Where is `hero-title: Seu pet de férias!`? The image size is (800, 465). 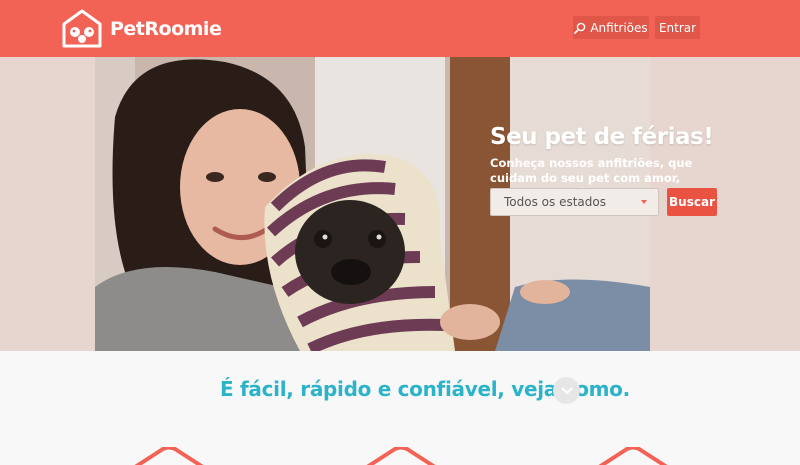 hero-title: Seu pet de férias! is located at coordinates (602, 137).